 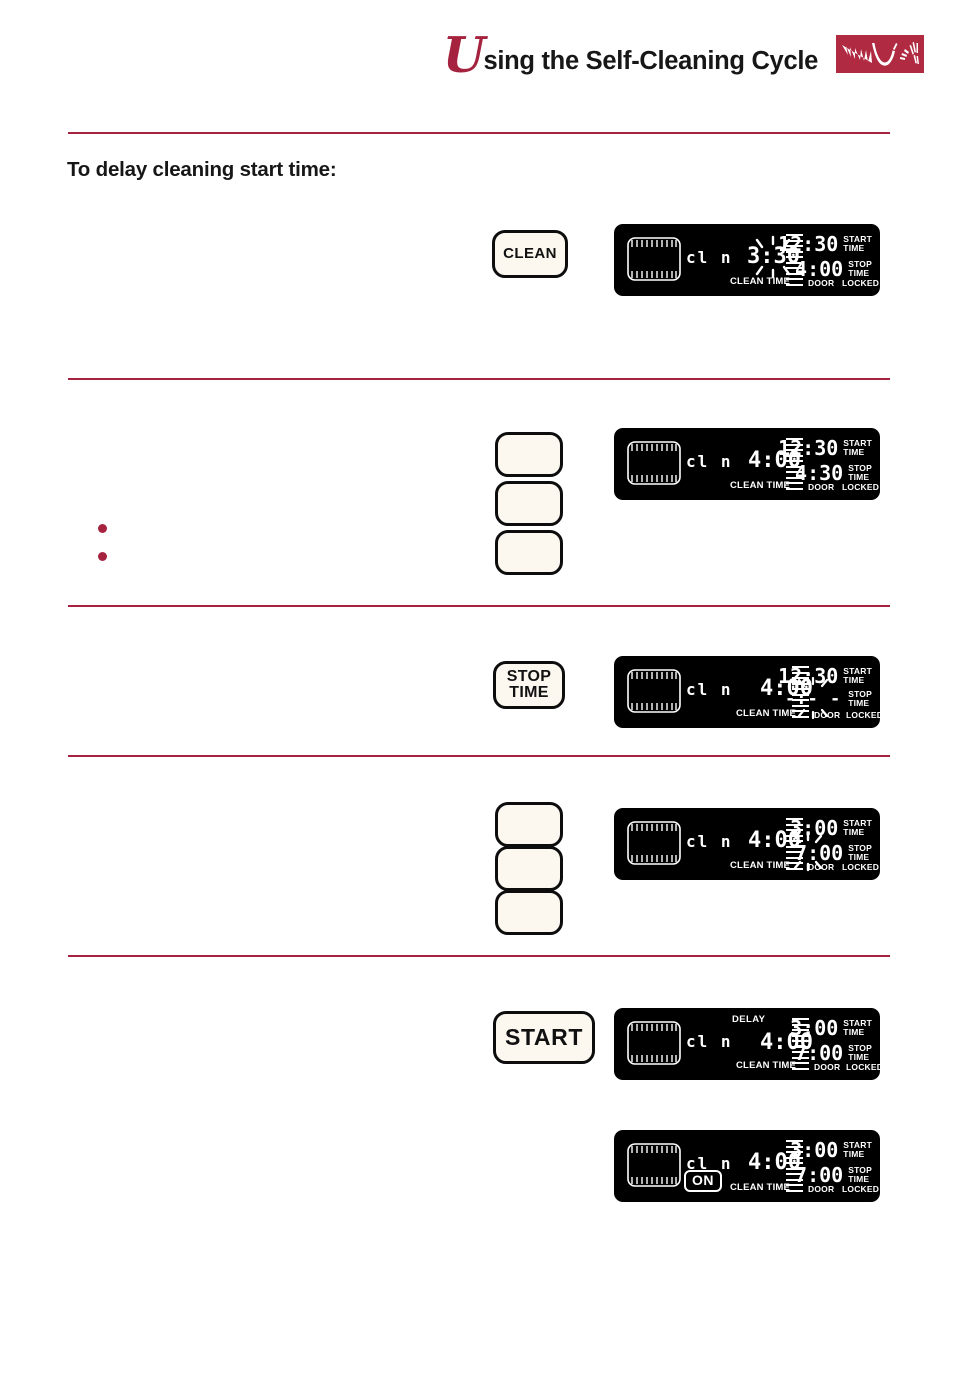 I want to click on section-heading: To delay cleaning start time:, so click(x=202, y=169).